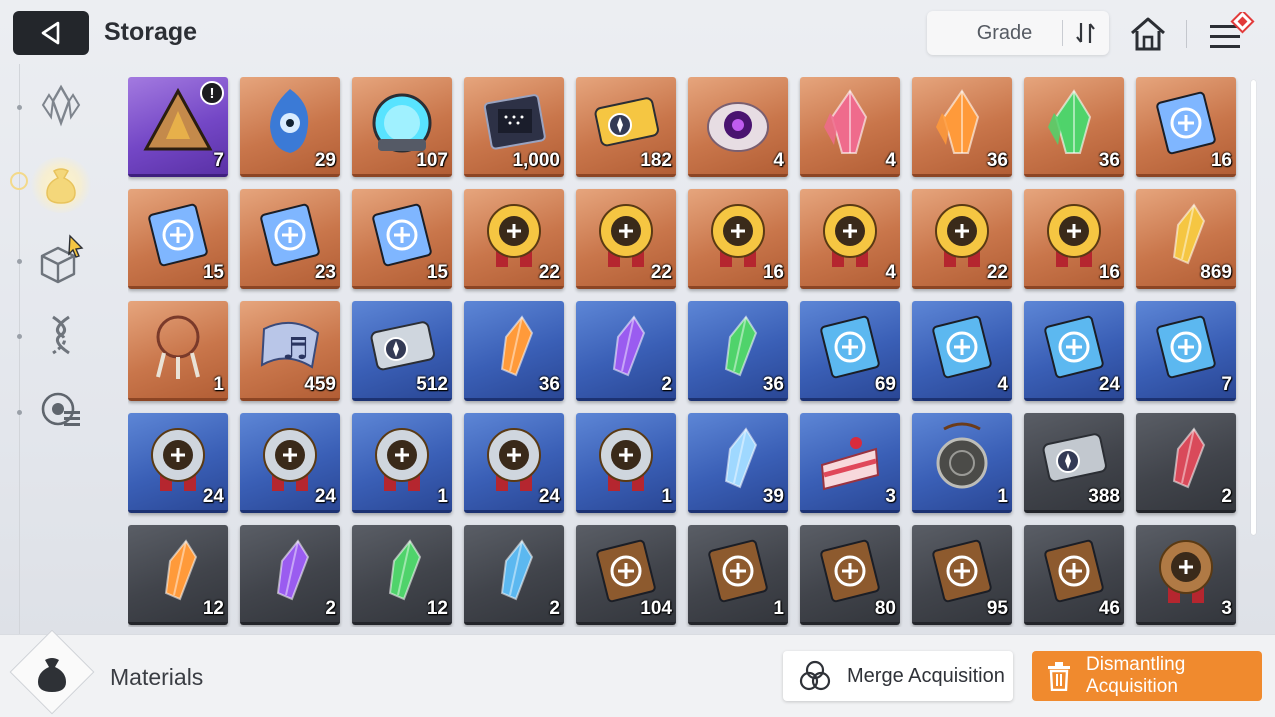  Describe the element at coordinates (289, 121) in the screenshot. I see `blue-flame-creature-icon` at that location.